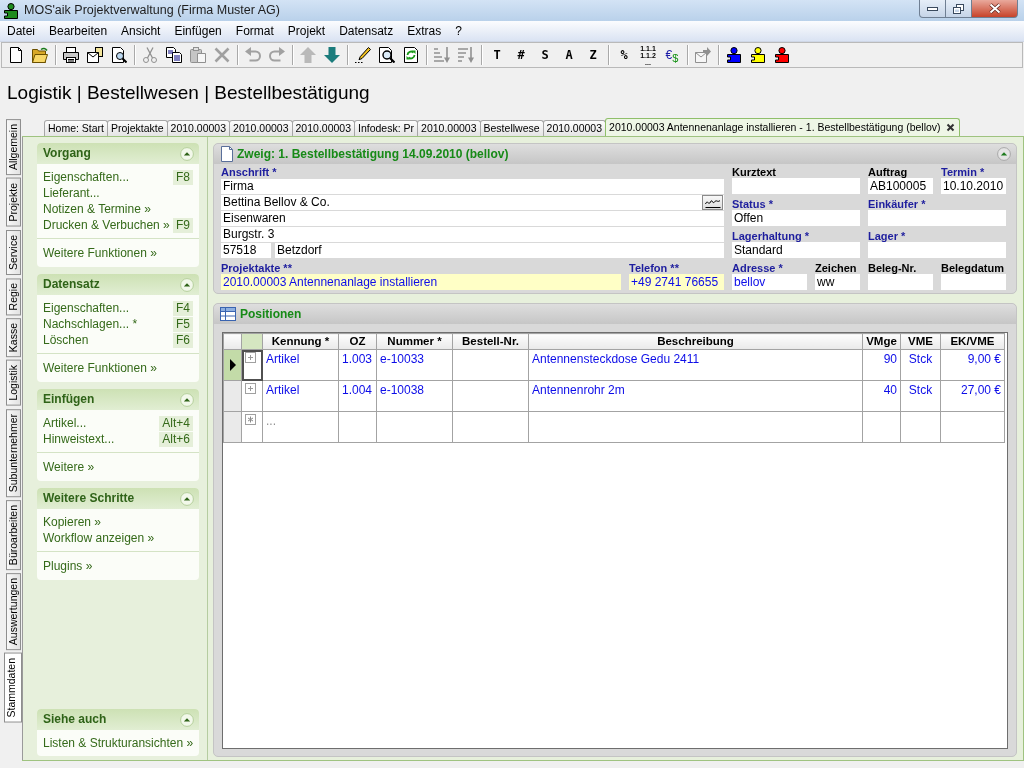 The width and height of the screenshot is (1024, 768). Describe the element at coordinates (13, 296) in the screenshot. I see `side-tab: Regie` at that location.